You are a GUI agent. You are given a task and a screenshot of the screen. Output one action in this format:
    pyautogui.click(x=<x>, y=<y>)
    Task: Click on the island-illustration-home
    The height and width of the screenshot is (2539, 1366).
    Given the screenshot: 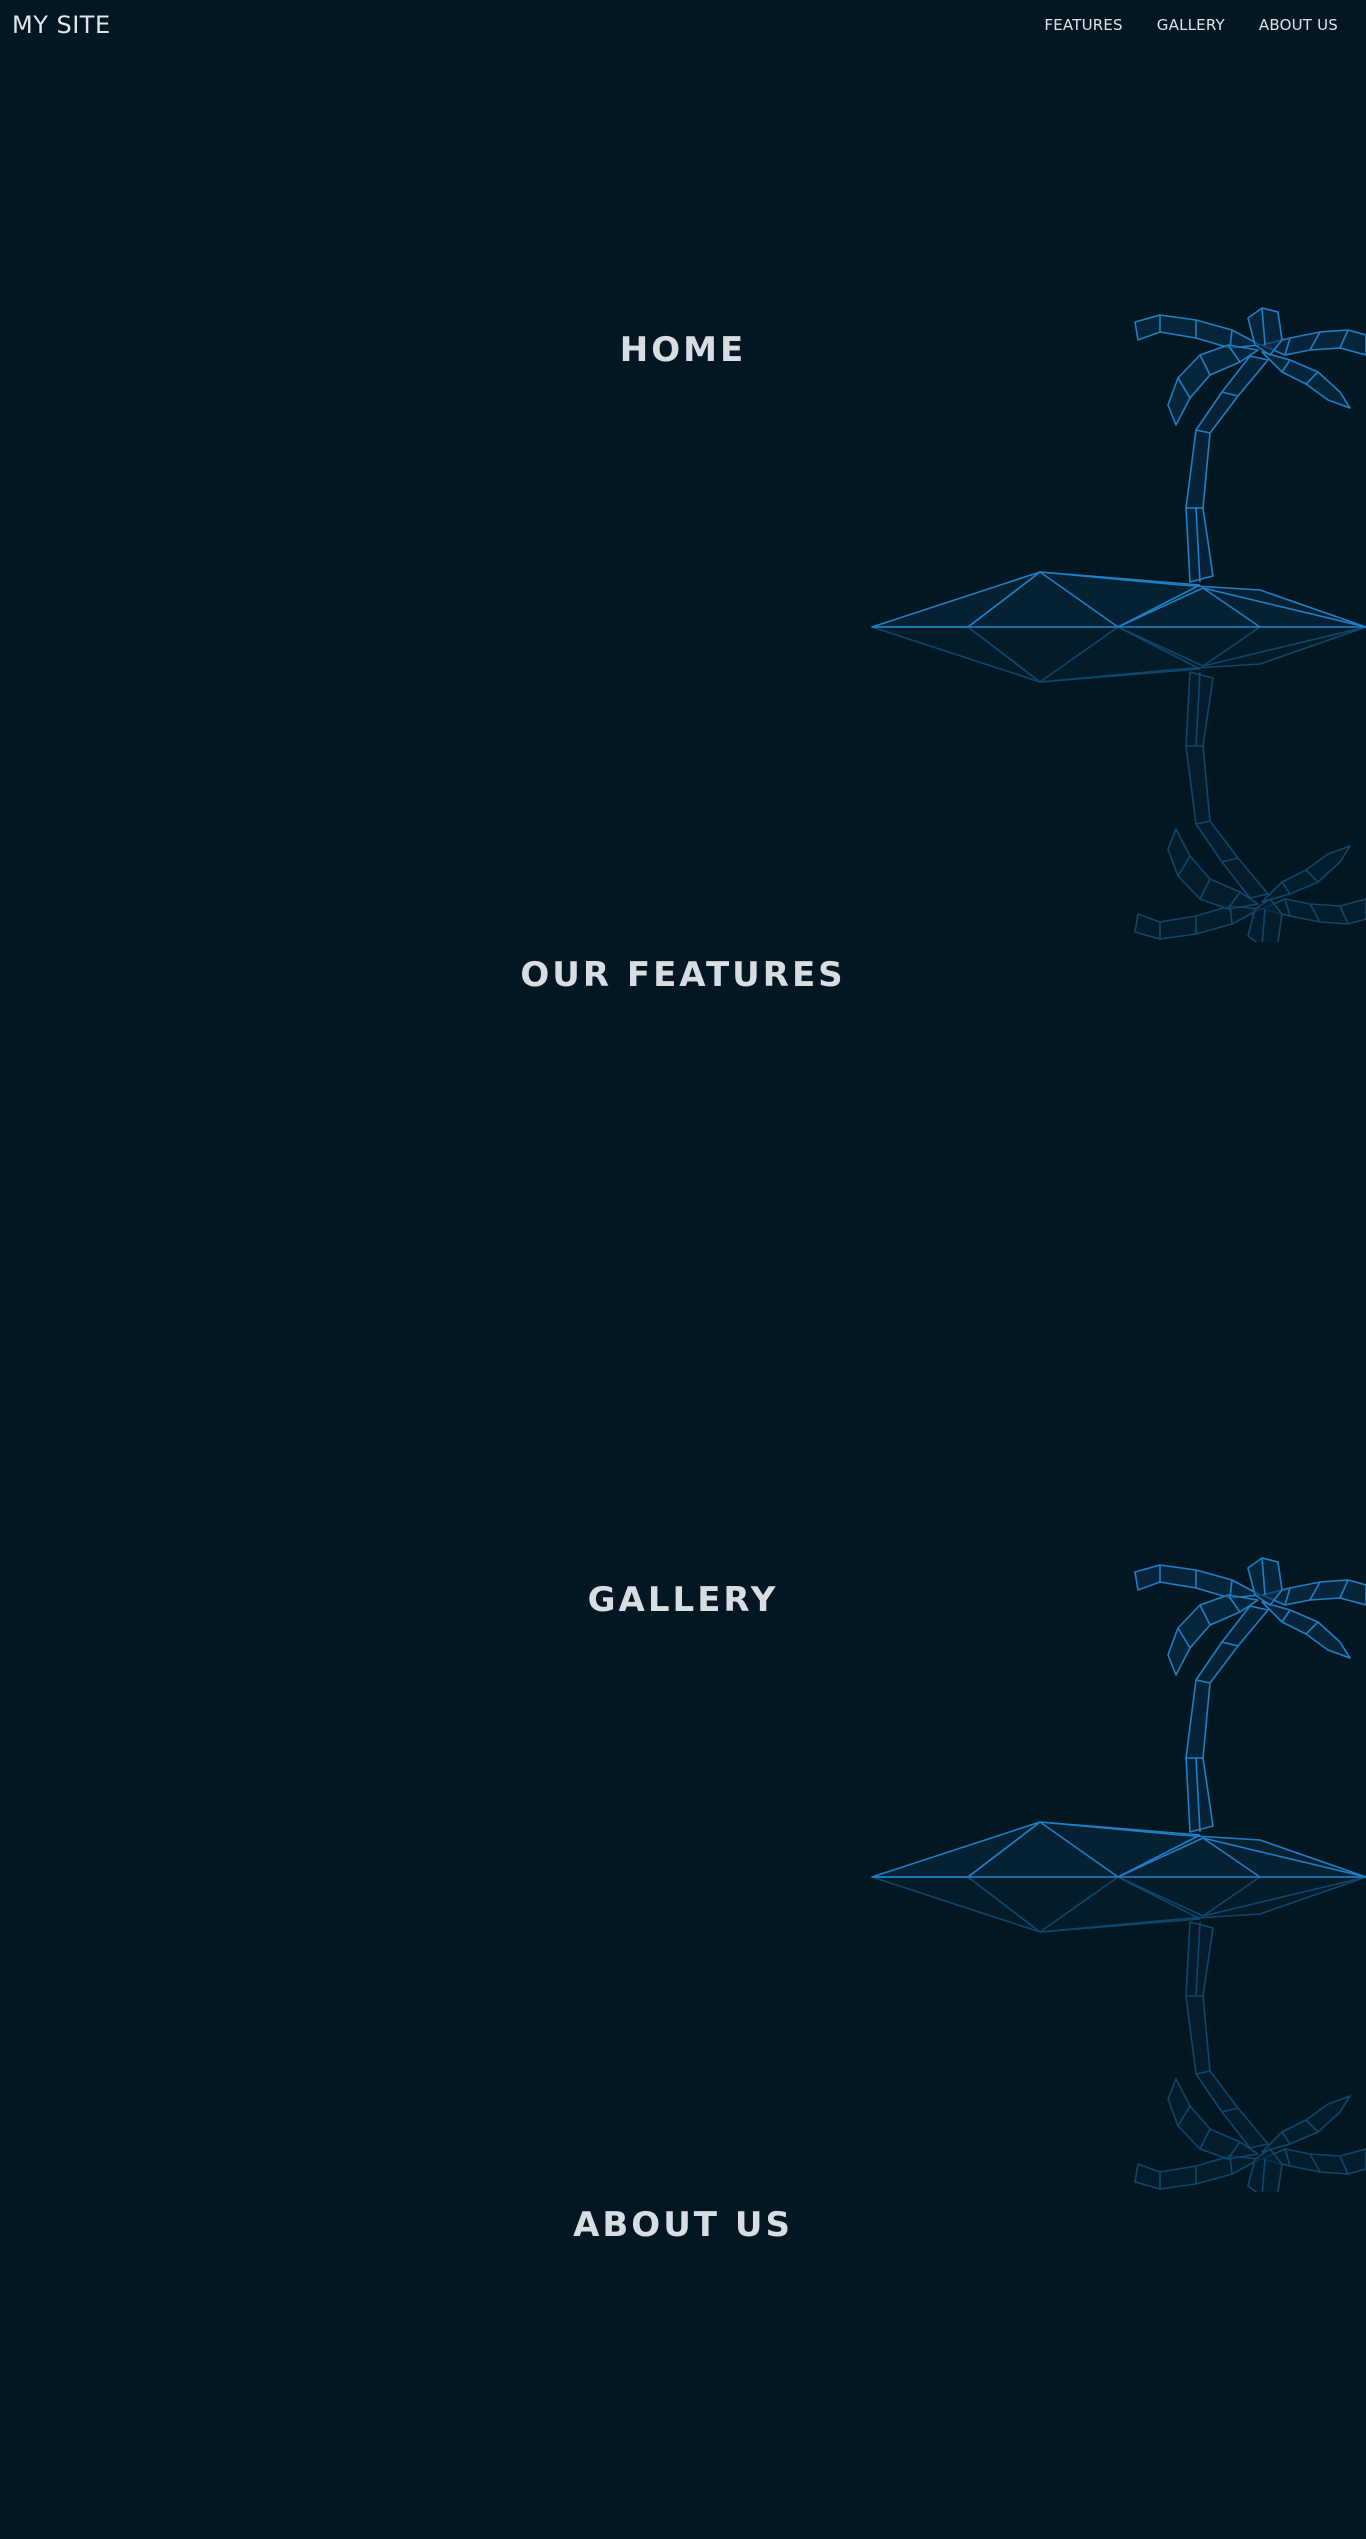 What is the action you would take?
    pyautogui.click(x=1113, y=622)
    